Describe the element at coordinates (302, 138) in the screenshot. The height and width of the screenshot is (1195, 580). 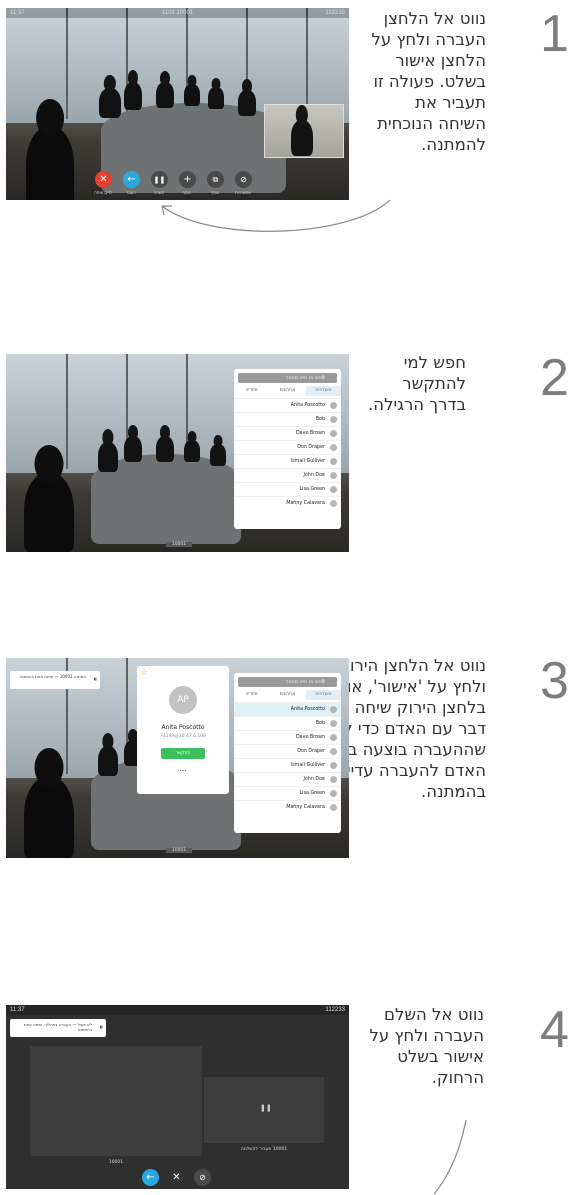
I see `self-view-person` at that location.